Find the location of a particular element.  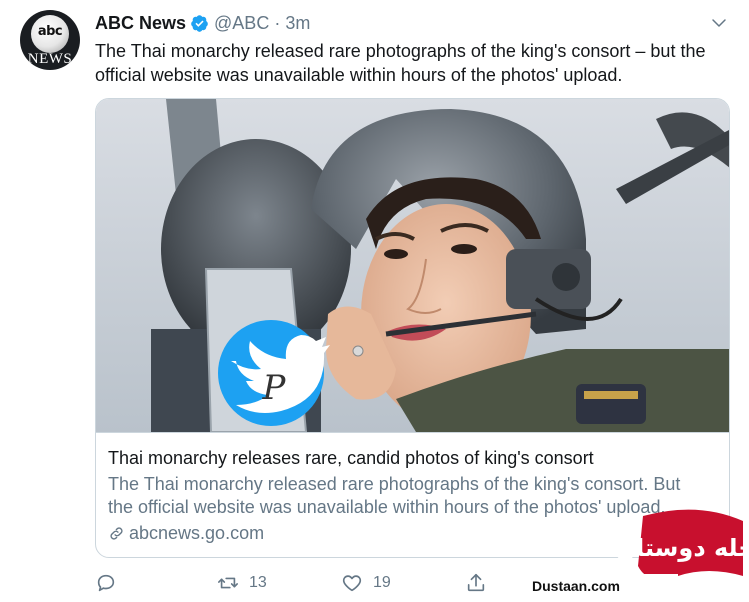

tweet-header: ABC News @ABC · 3m is located at coordinates (202, 23).